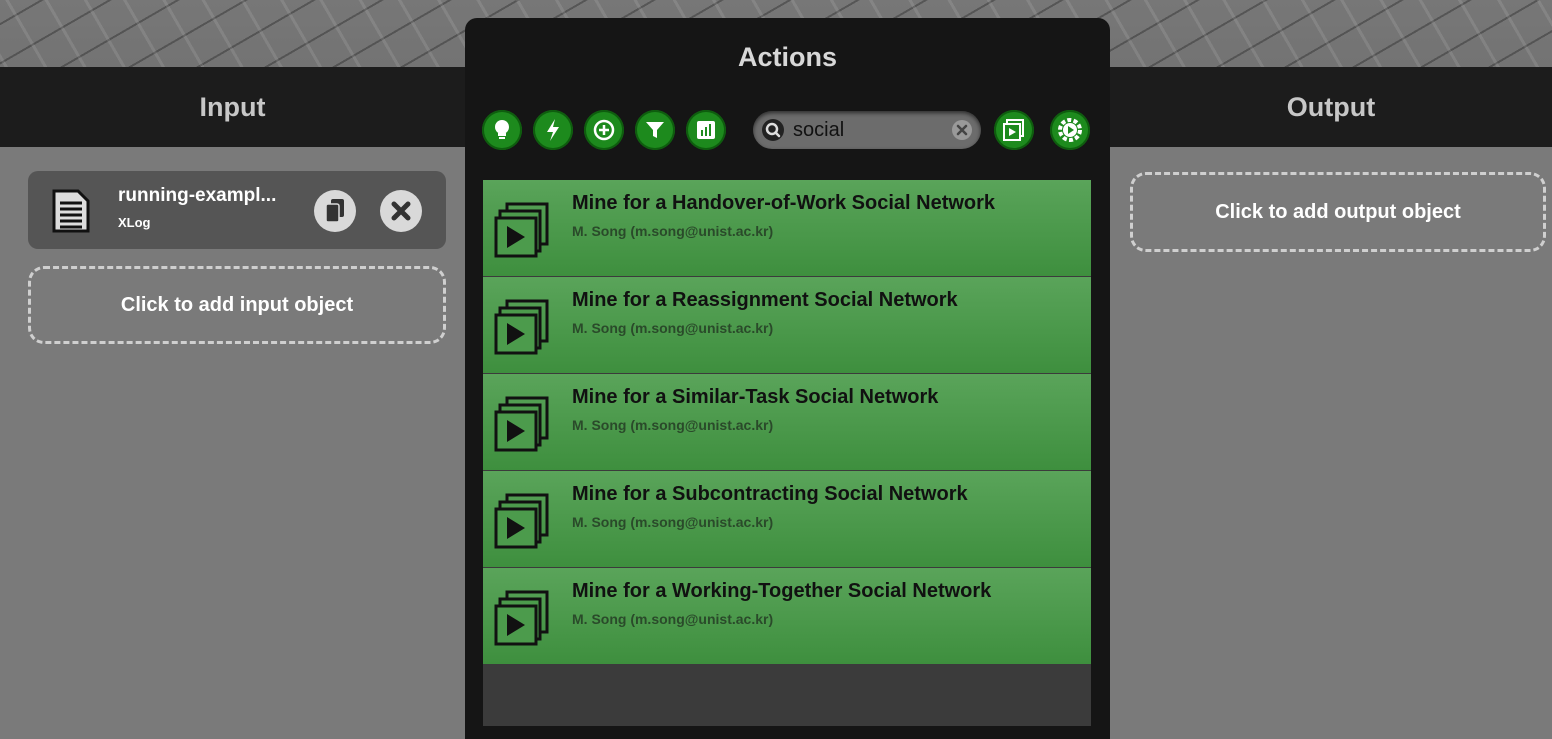 The height and width of the screenshot is (739, 1552). What do you see at coordinates (237, 210) in the screenshot?
I see `input-object-item: running-exampl... XLog` at bounding box center [237, 210].